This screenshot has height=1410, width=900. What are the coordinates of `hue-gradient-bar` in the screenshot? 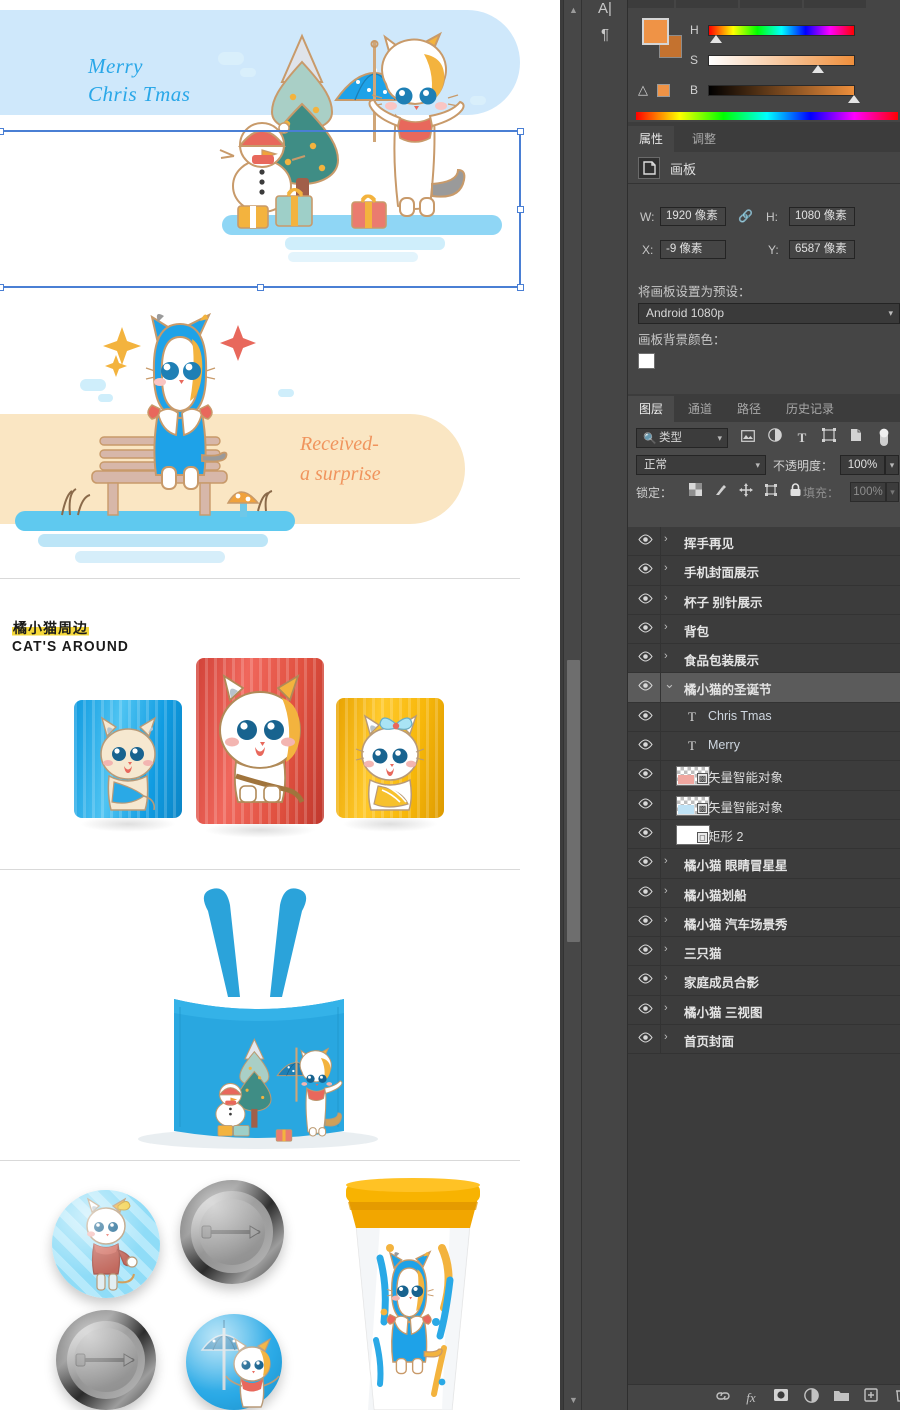 It's located at (781, 30).